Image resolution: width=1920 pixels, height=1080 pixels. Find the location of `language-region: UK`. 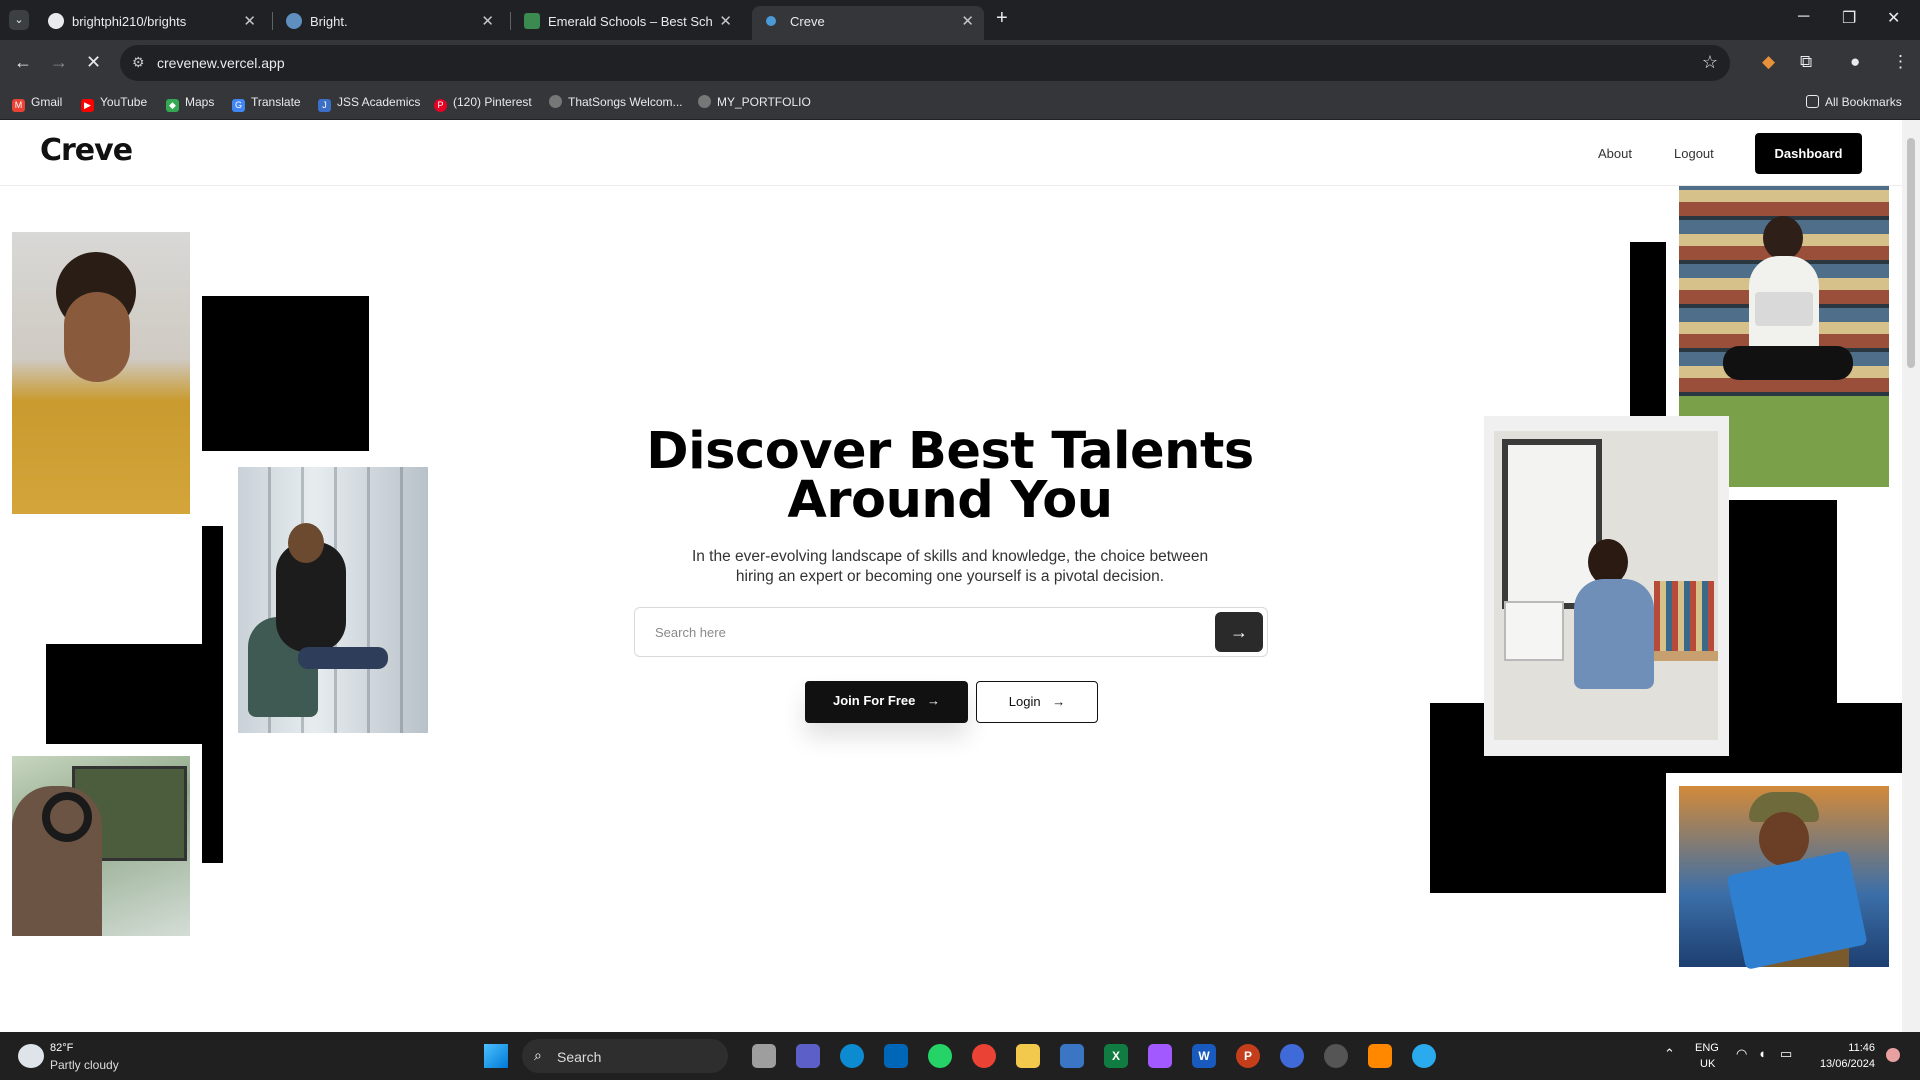

language-region: UK is located at coordinates (1707, 1064).